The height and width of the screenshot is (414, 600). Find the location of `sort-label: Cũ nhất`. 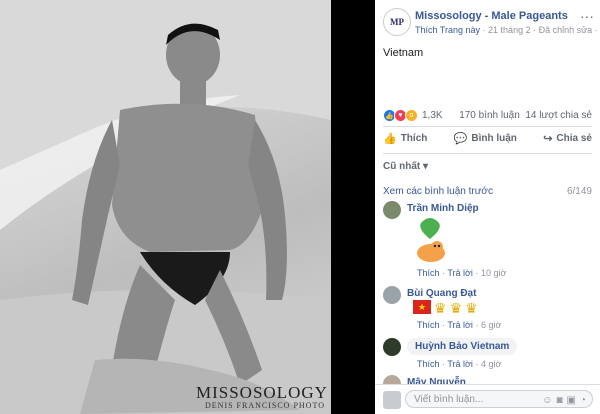

sort-label: Cũ nhất is located at coordinates (402, 166).